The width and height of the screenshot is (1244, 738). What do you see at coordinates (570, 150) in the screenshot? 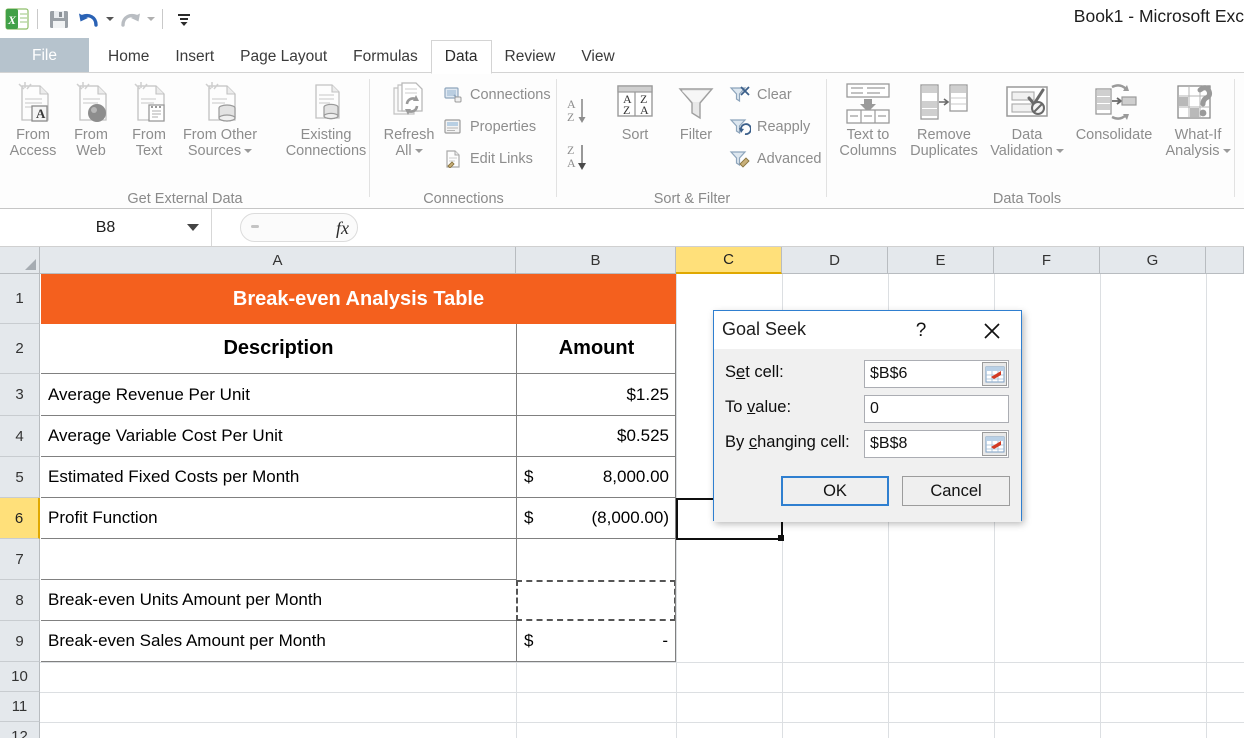
I see `svg-text: Z` at bounding box center [570, 150].